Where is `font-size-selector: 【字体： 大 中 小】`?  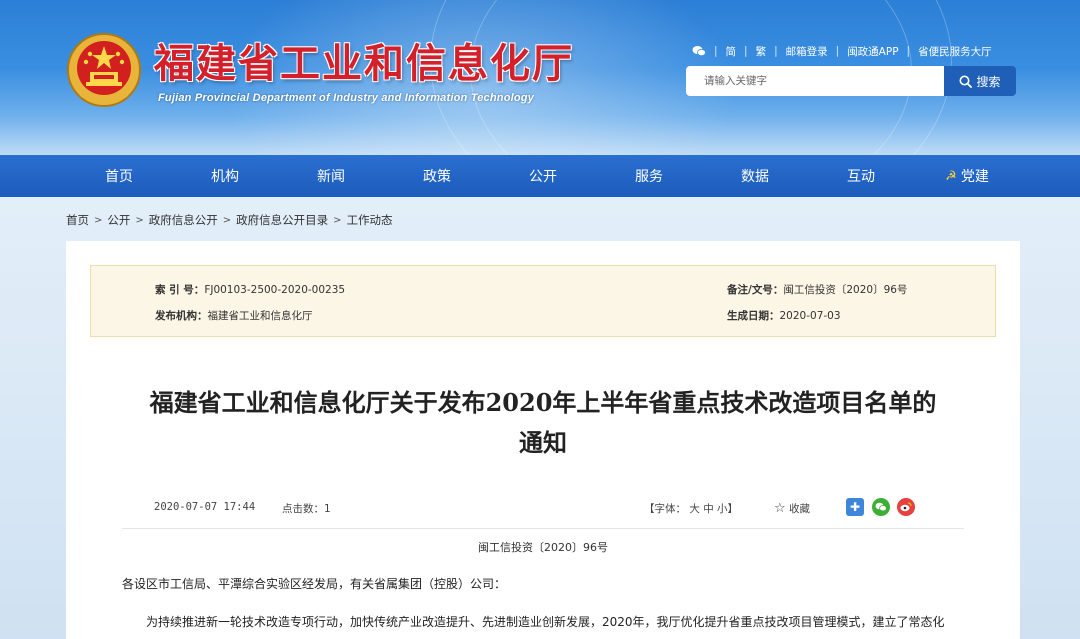 font-size-selector: 【字体： 大 中 小】 is located at coordinates (691, 508).